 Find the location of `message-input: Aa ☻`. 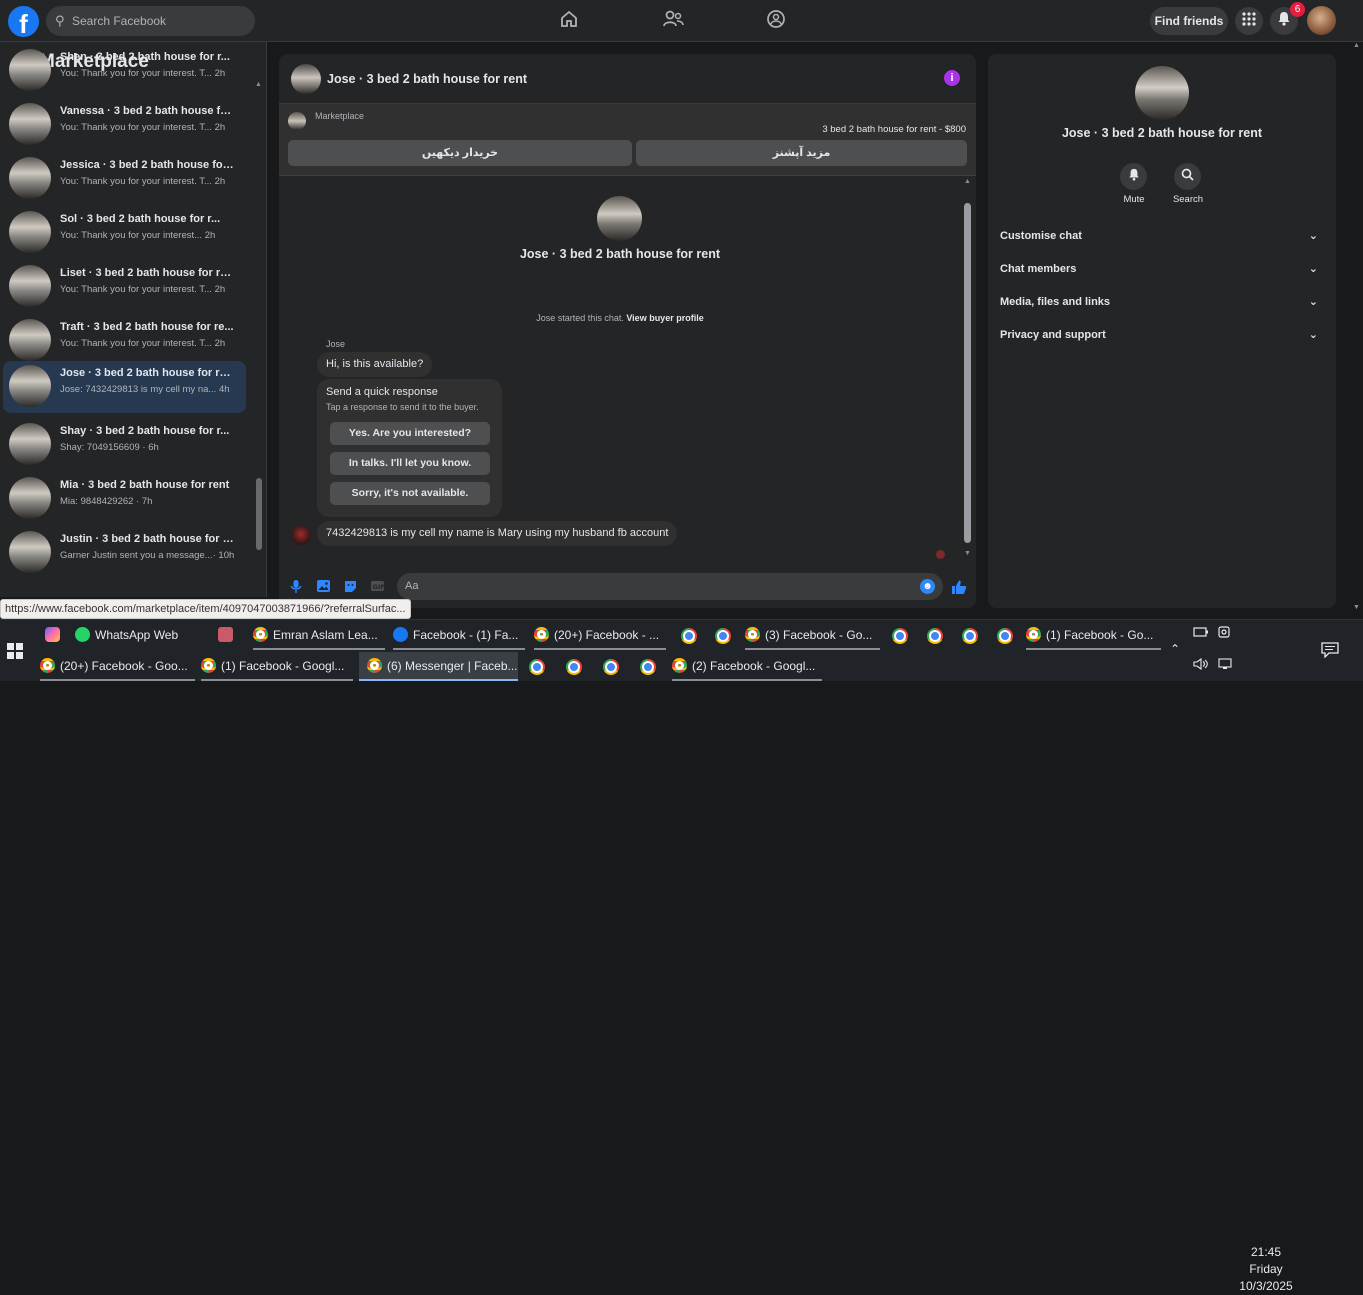

message-input: Aa ☻ is located at coordinates (670, 586).